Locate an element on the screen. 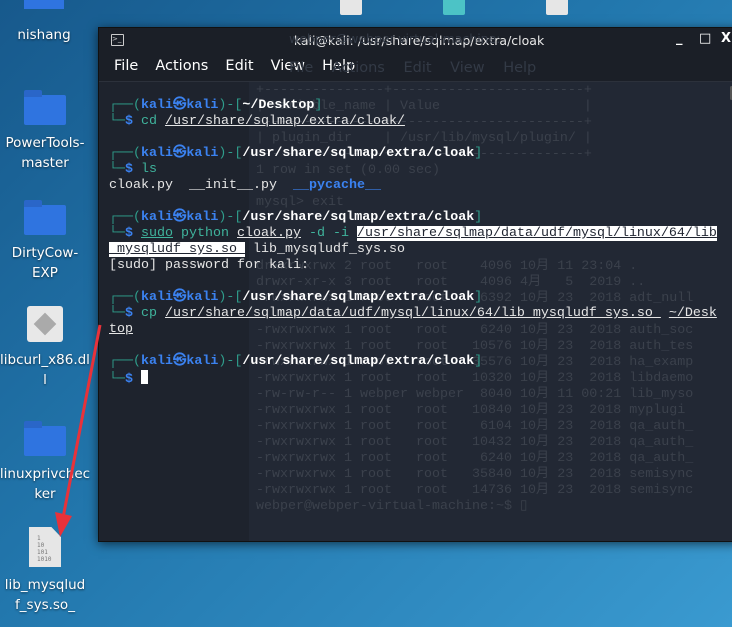 This screenshot has width=732, height=627. terminal-text: -d -i is located at coordinates (329, 233).